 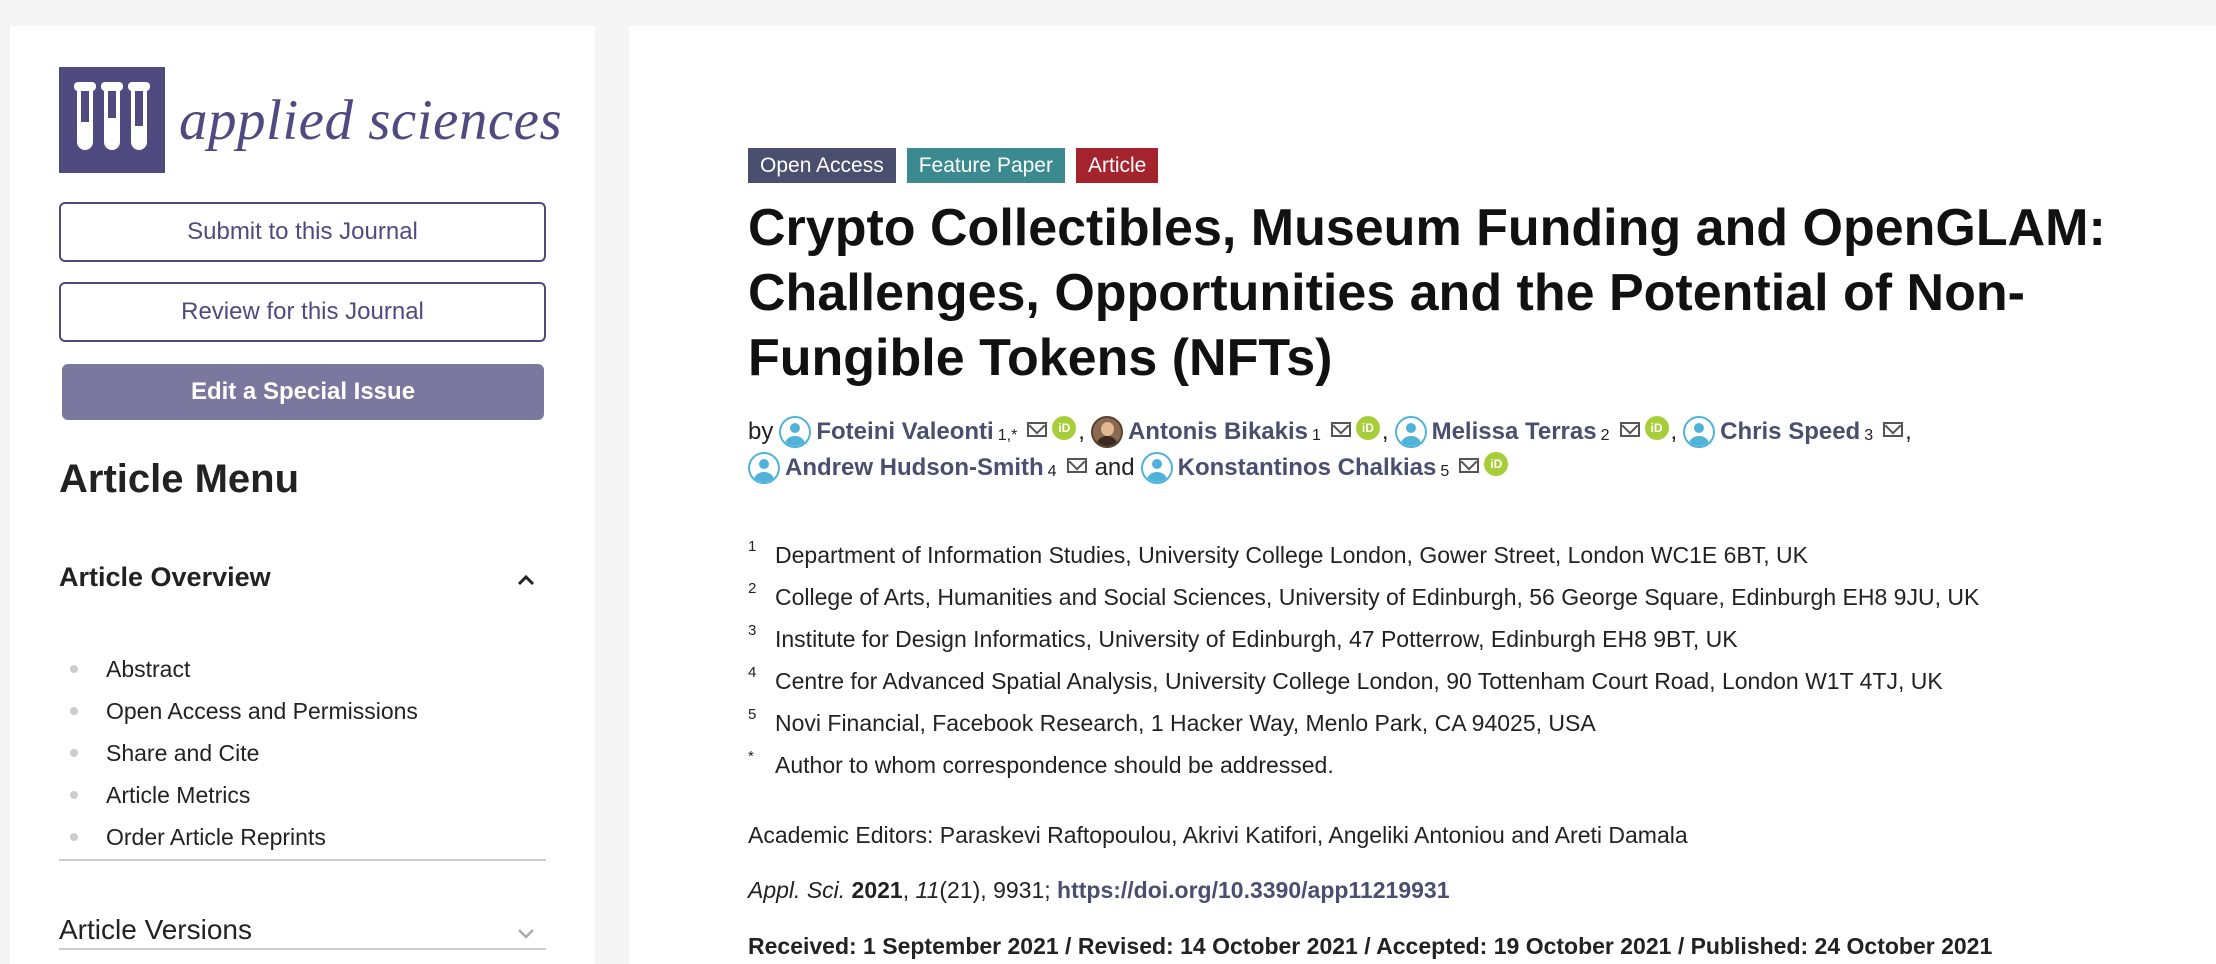 I want to click on author-affiliation-ref: 4, so click(x=1052, y=471).